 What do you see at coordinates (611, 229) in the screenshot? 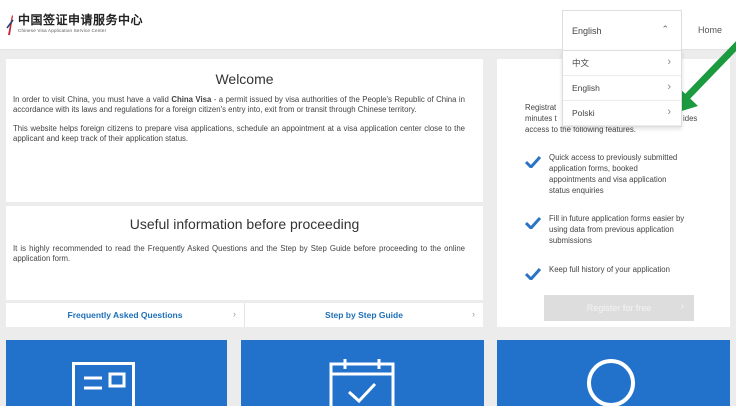
I see `feature-line: using data from previous application` at bounding box center [611, 229].